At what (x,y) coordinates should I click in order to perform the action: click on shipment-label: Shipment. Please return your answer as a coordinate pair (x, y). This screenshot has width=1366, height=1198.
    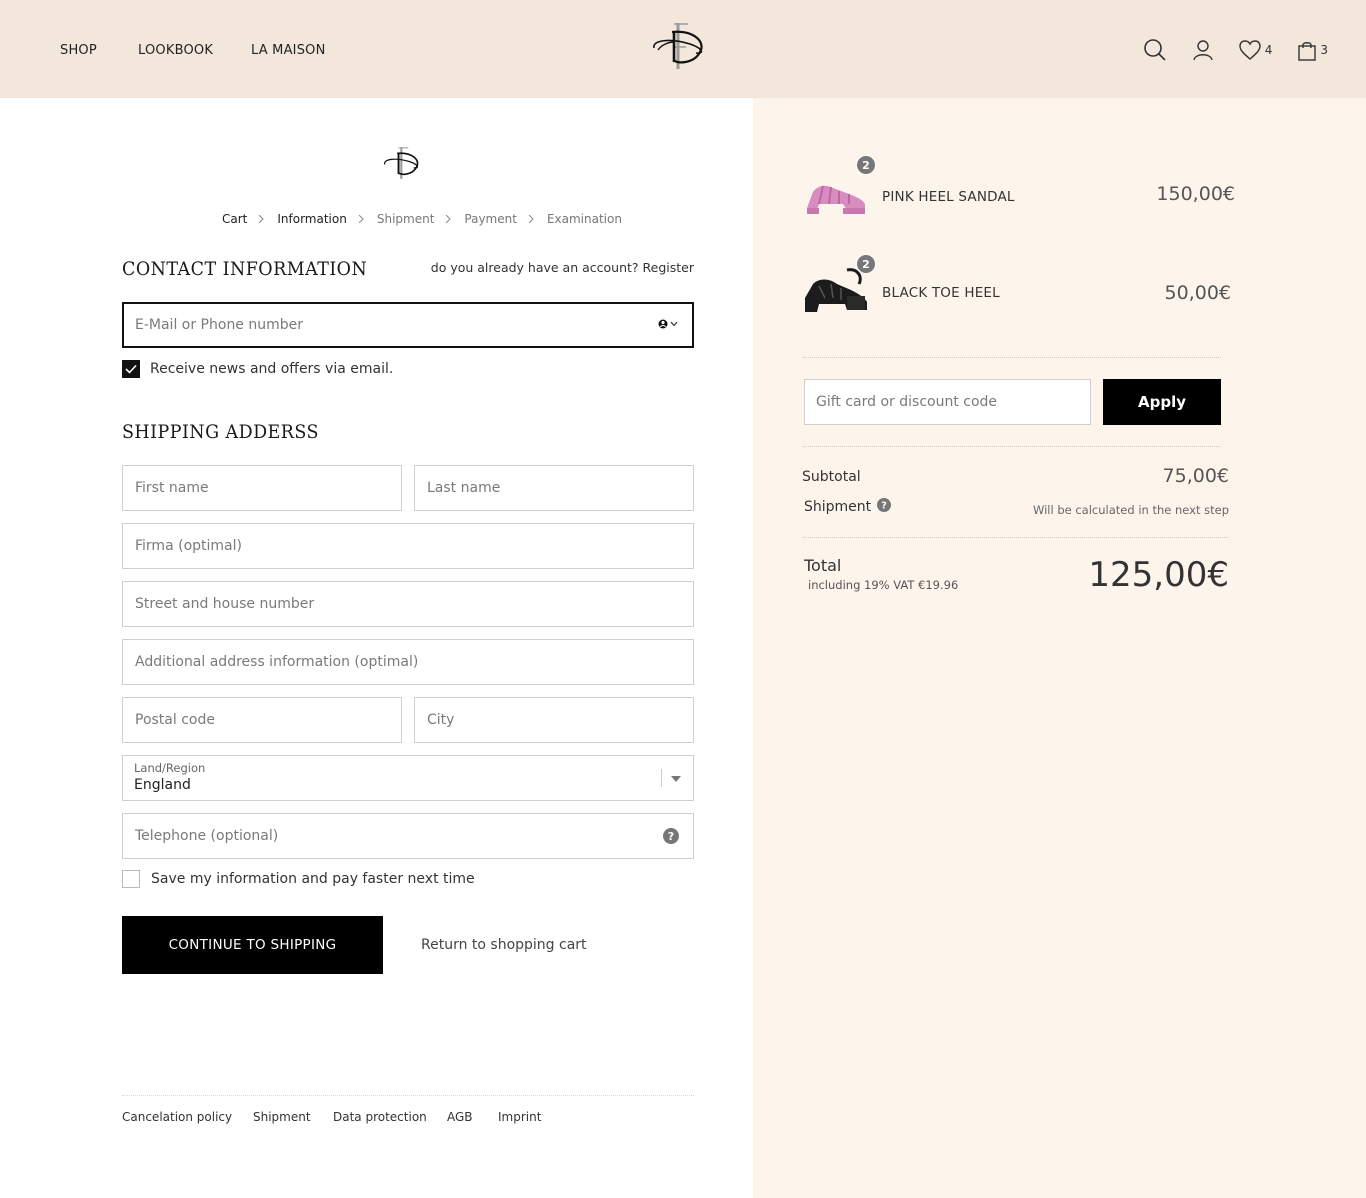
    Looking at the image, I should click on (838, 507).